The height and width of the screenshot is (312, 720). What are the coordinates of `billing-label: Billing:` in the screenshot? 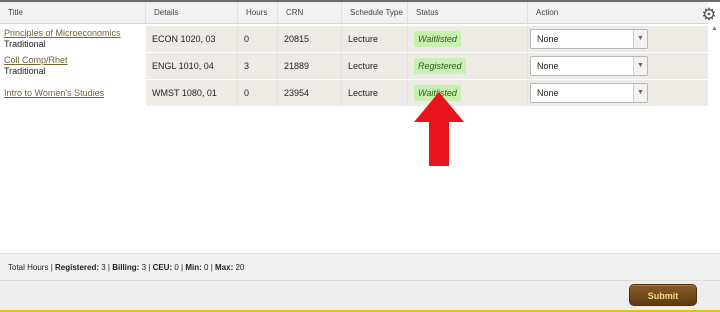 It's located at (126, 267).